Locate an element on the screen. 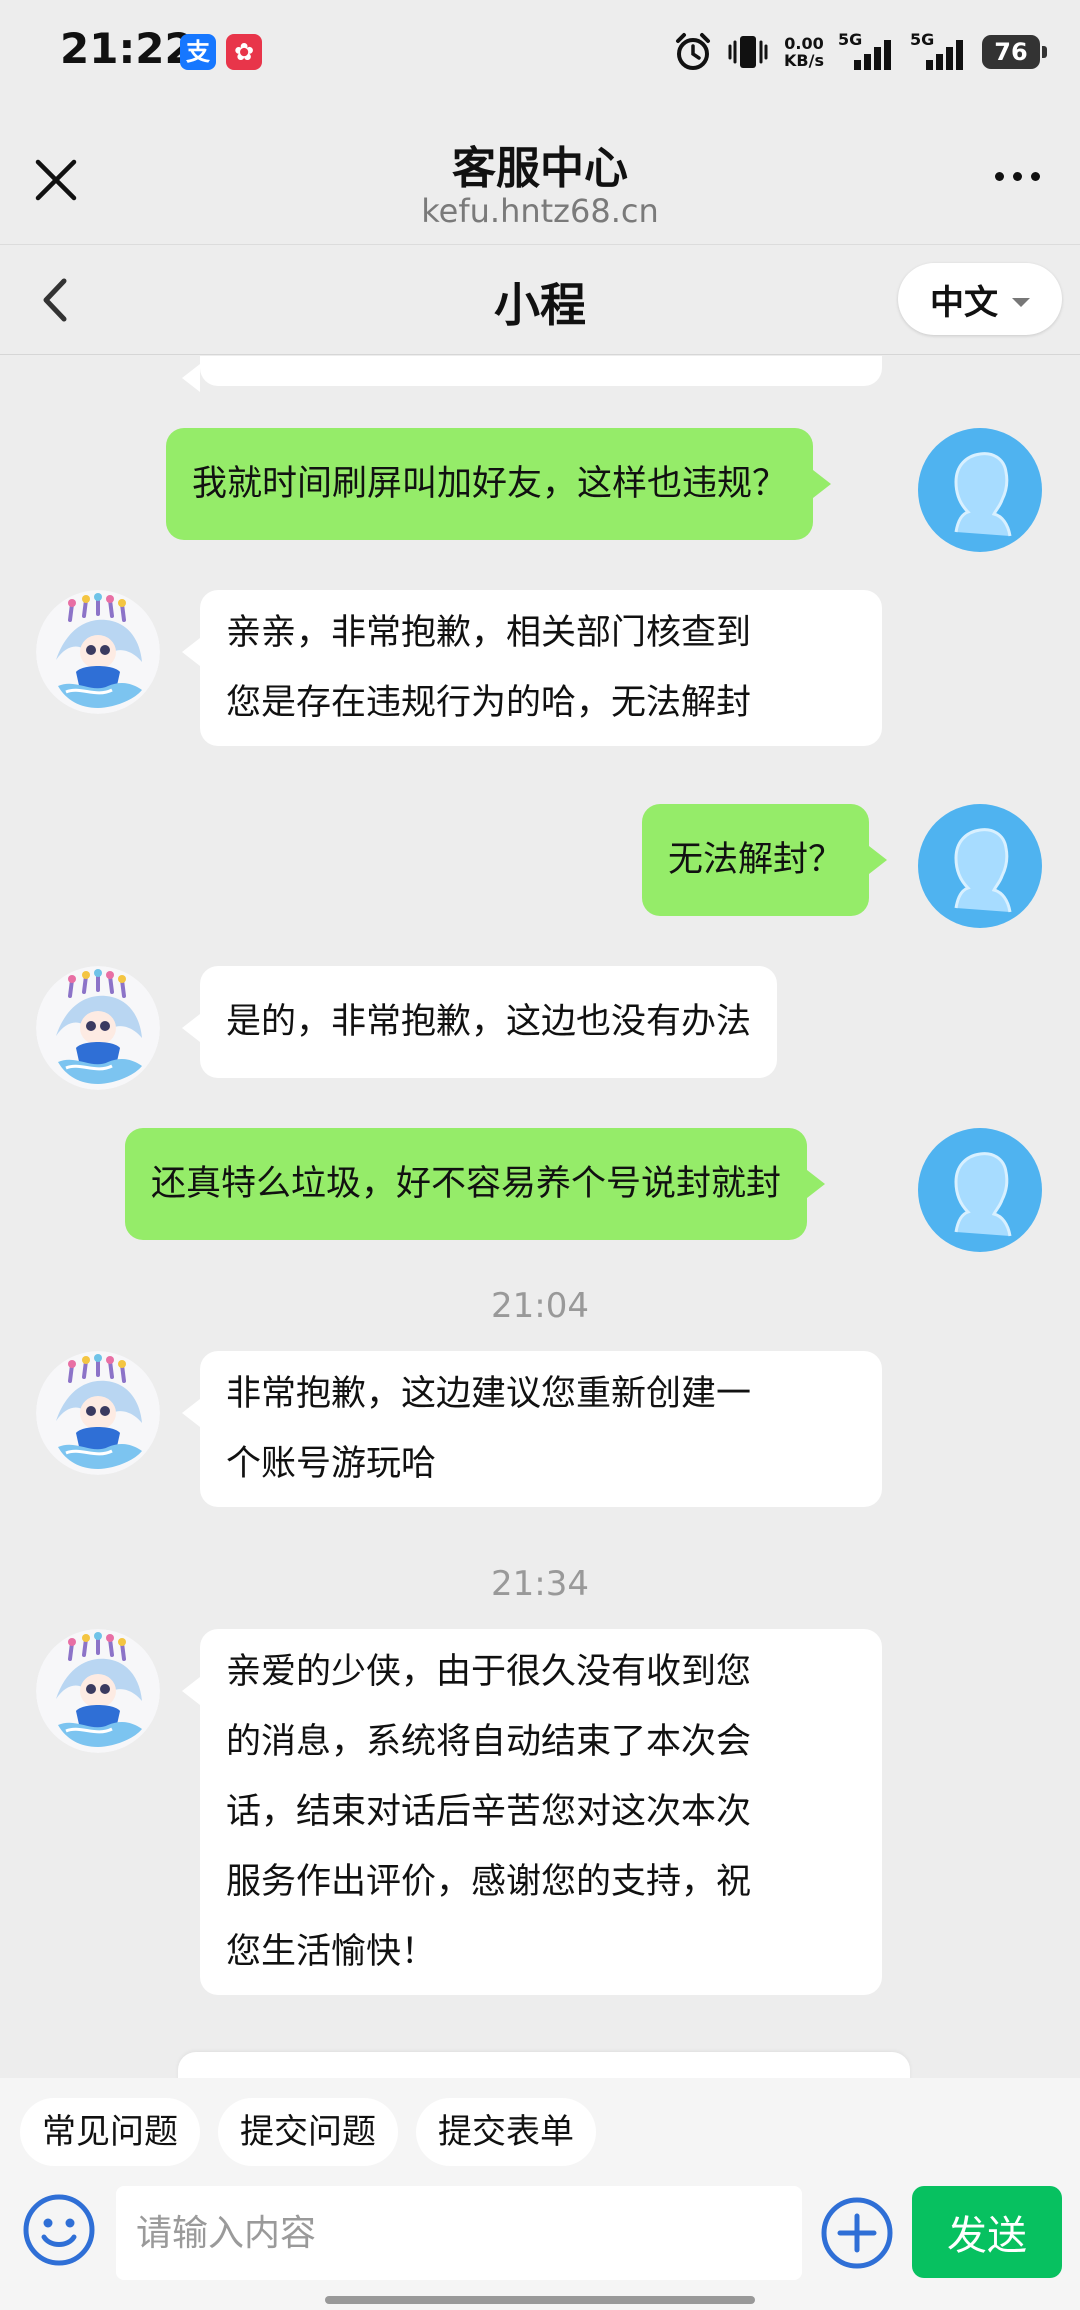 This screenshot has width=1080, height=2310. message-text: 是的，非常抱歉，这边也没有办法 is located at coordinates (489, 1022).